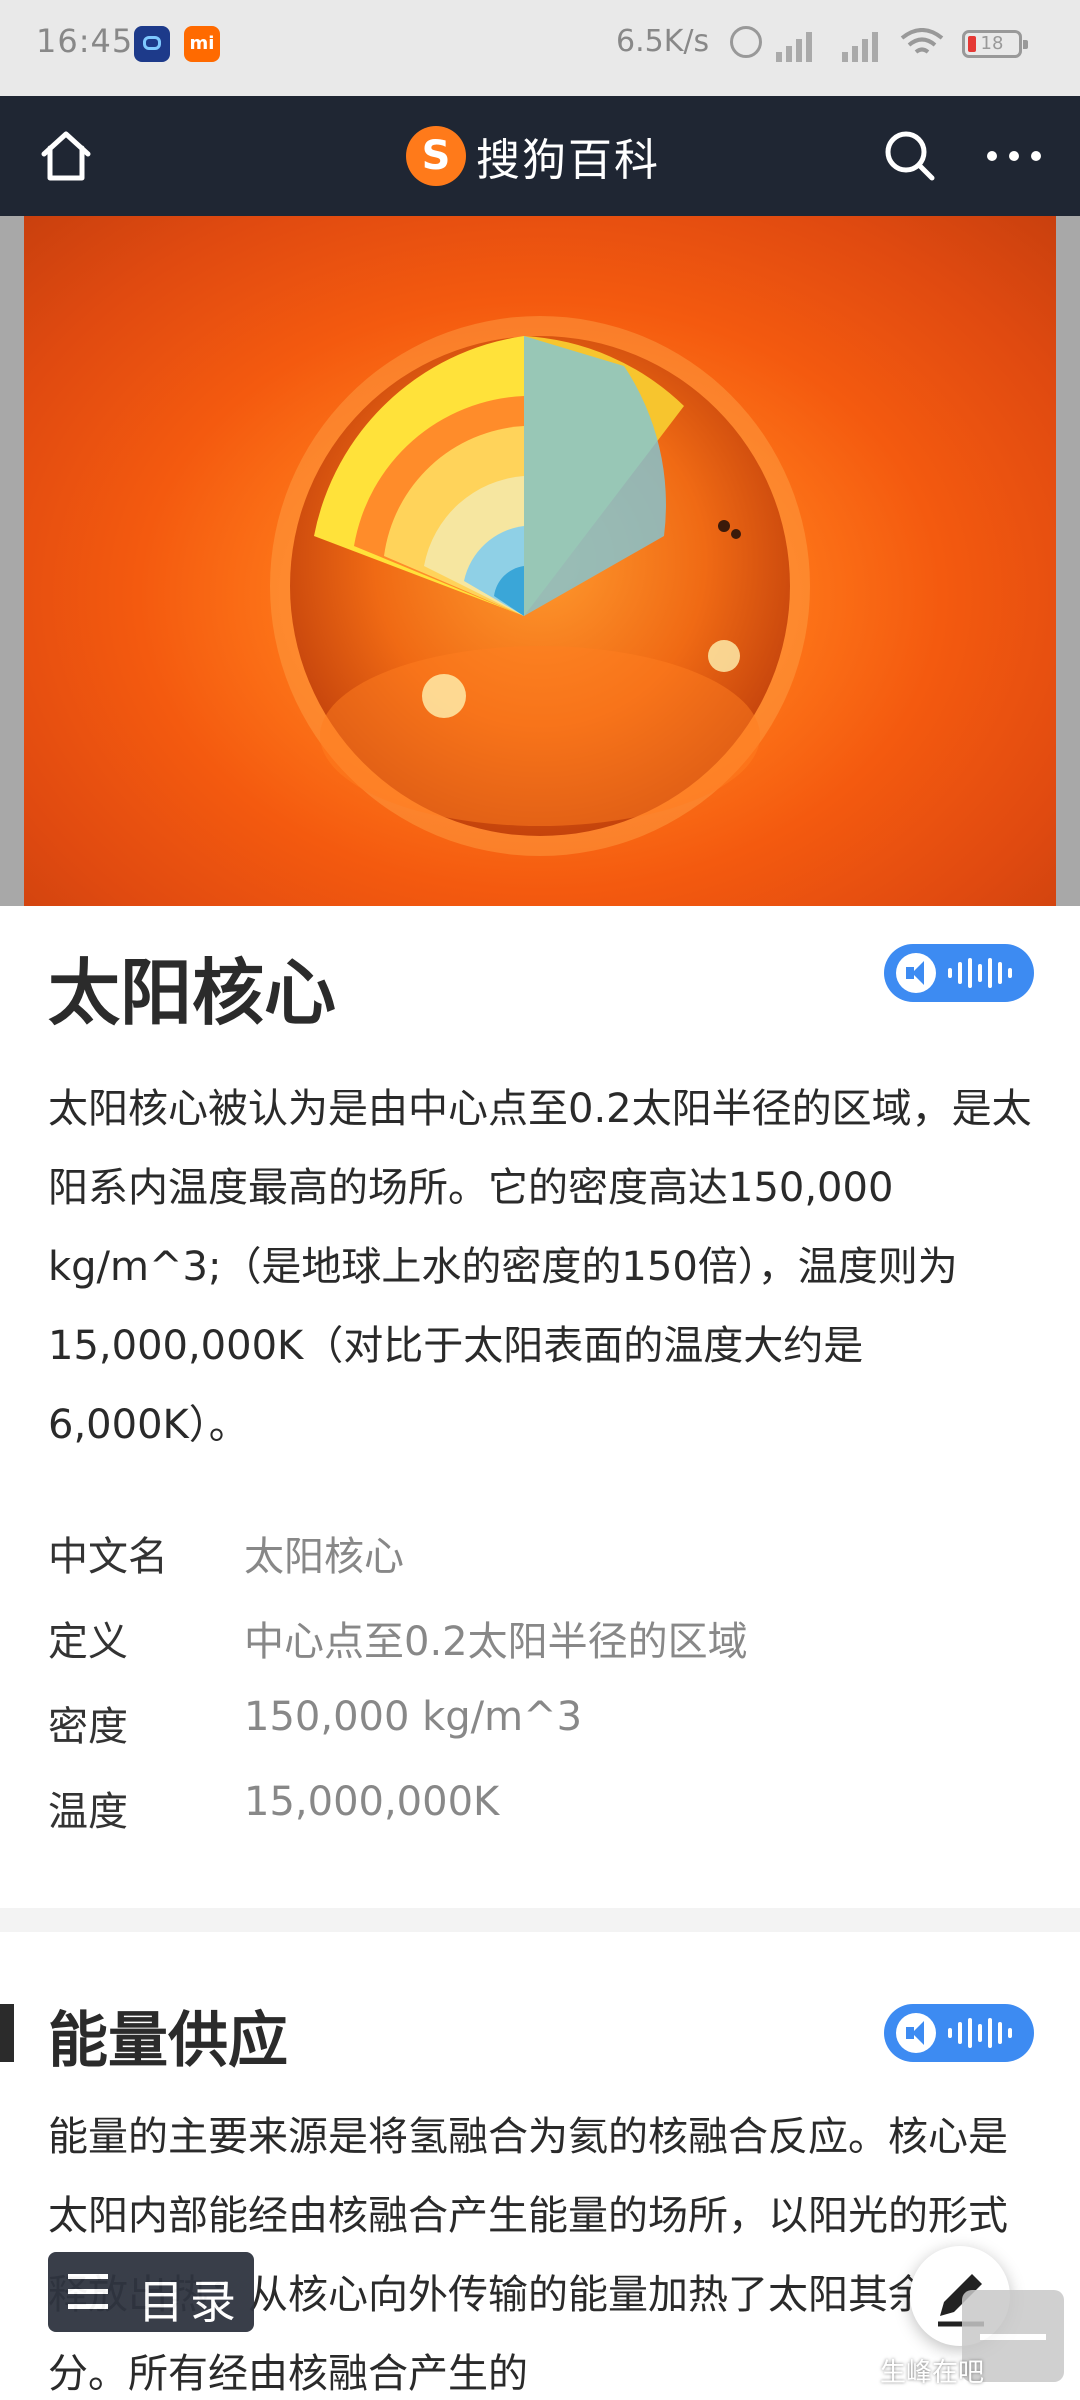  I want to click on search-icon, so click(910, 156).